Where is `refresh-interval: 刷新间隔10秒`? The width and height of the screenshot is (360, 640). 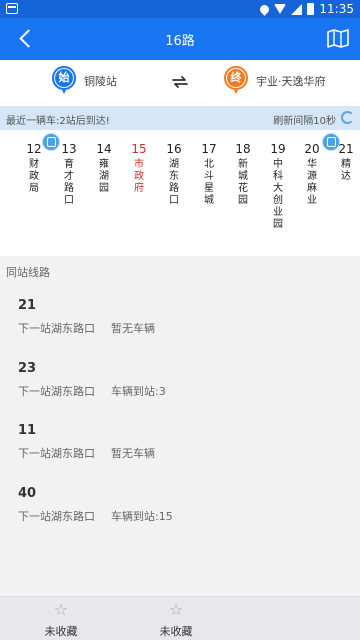 refresh-interval: 刷新间隔10秒 is located at coordinates (304, 121).